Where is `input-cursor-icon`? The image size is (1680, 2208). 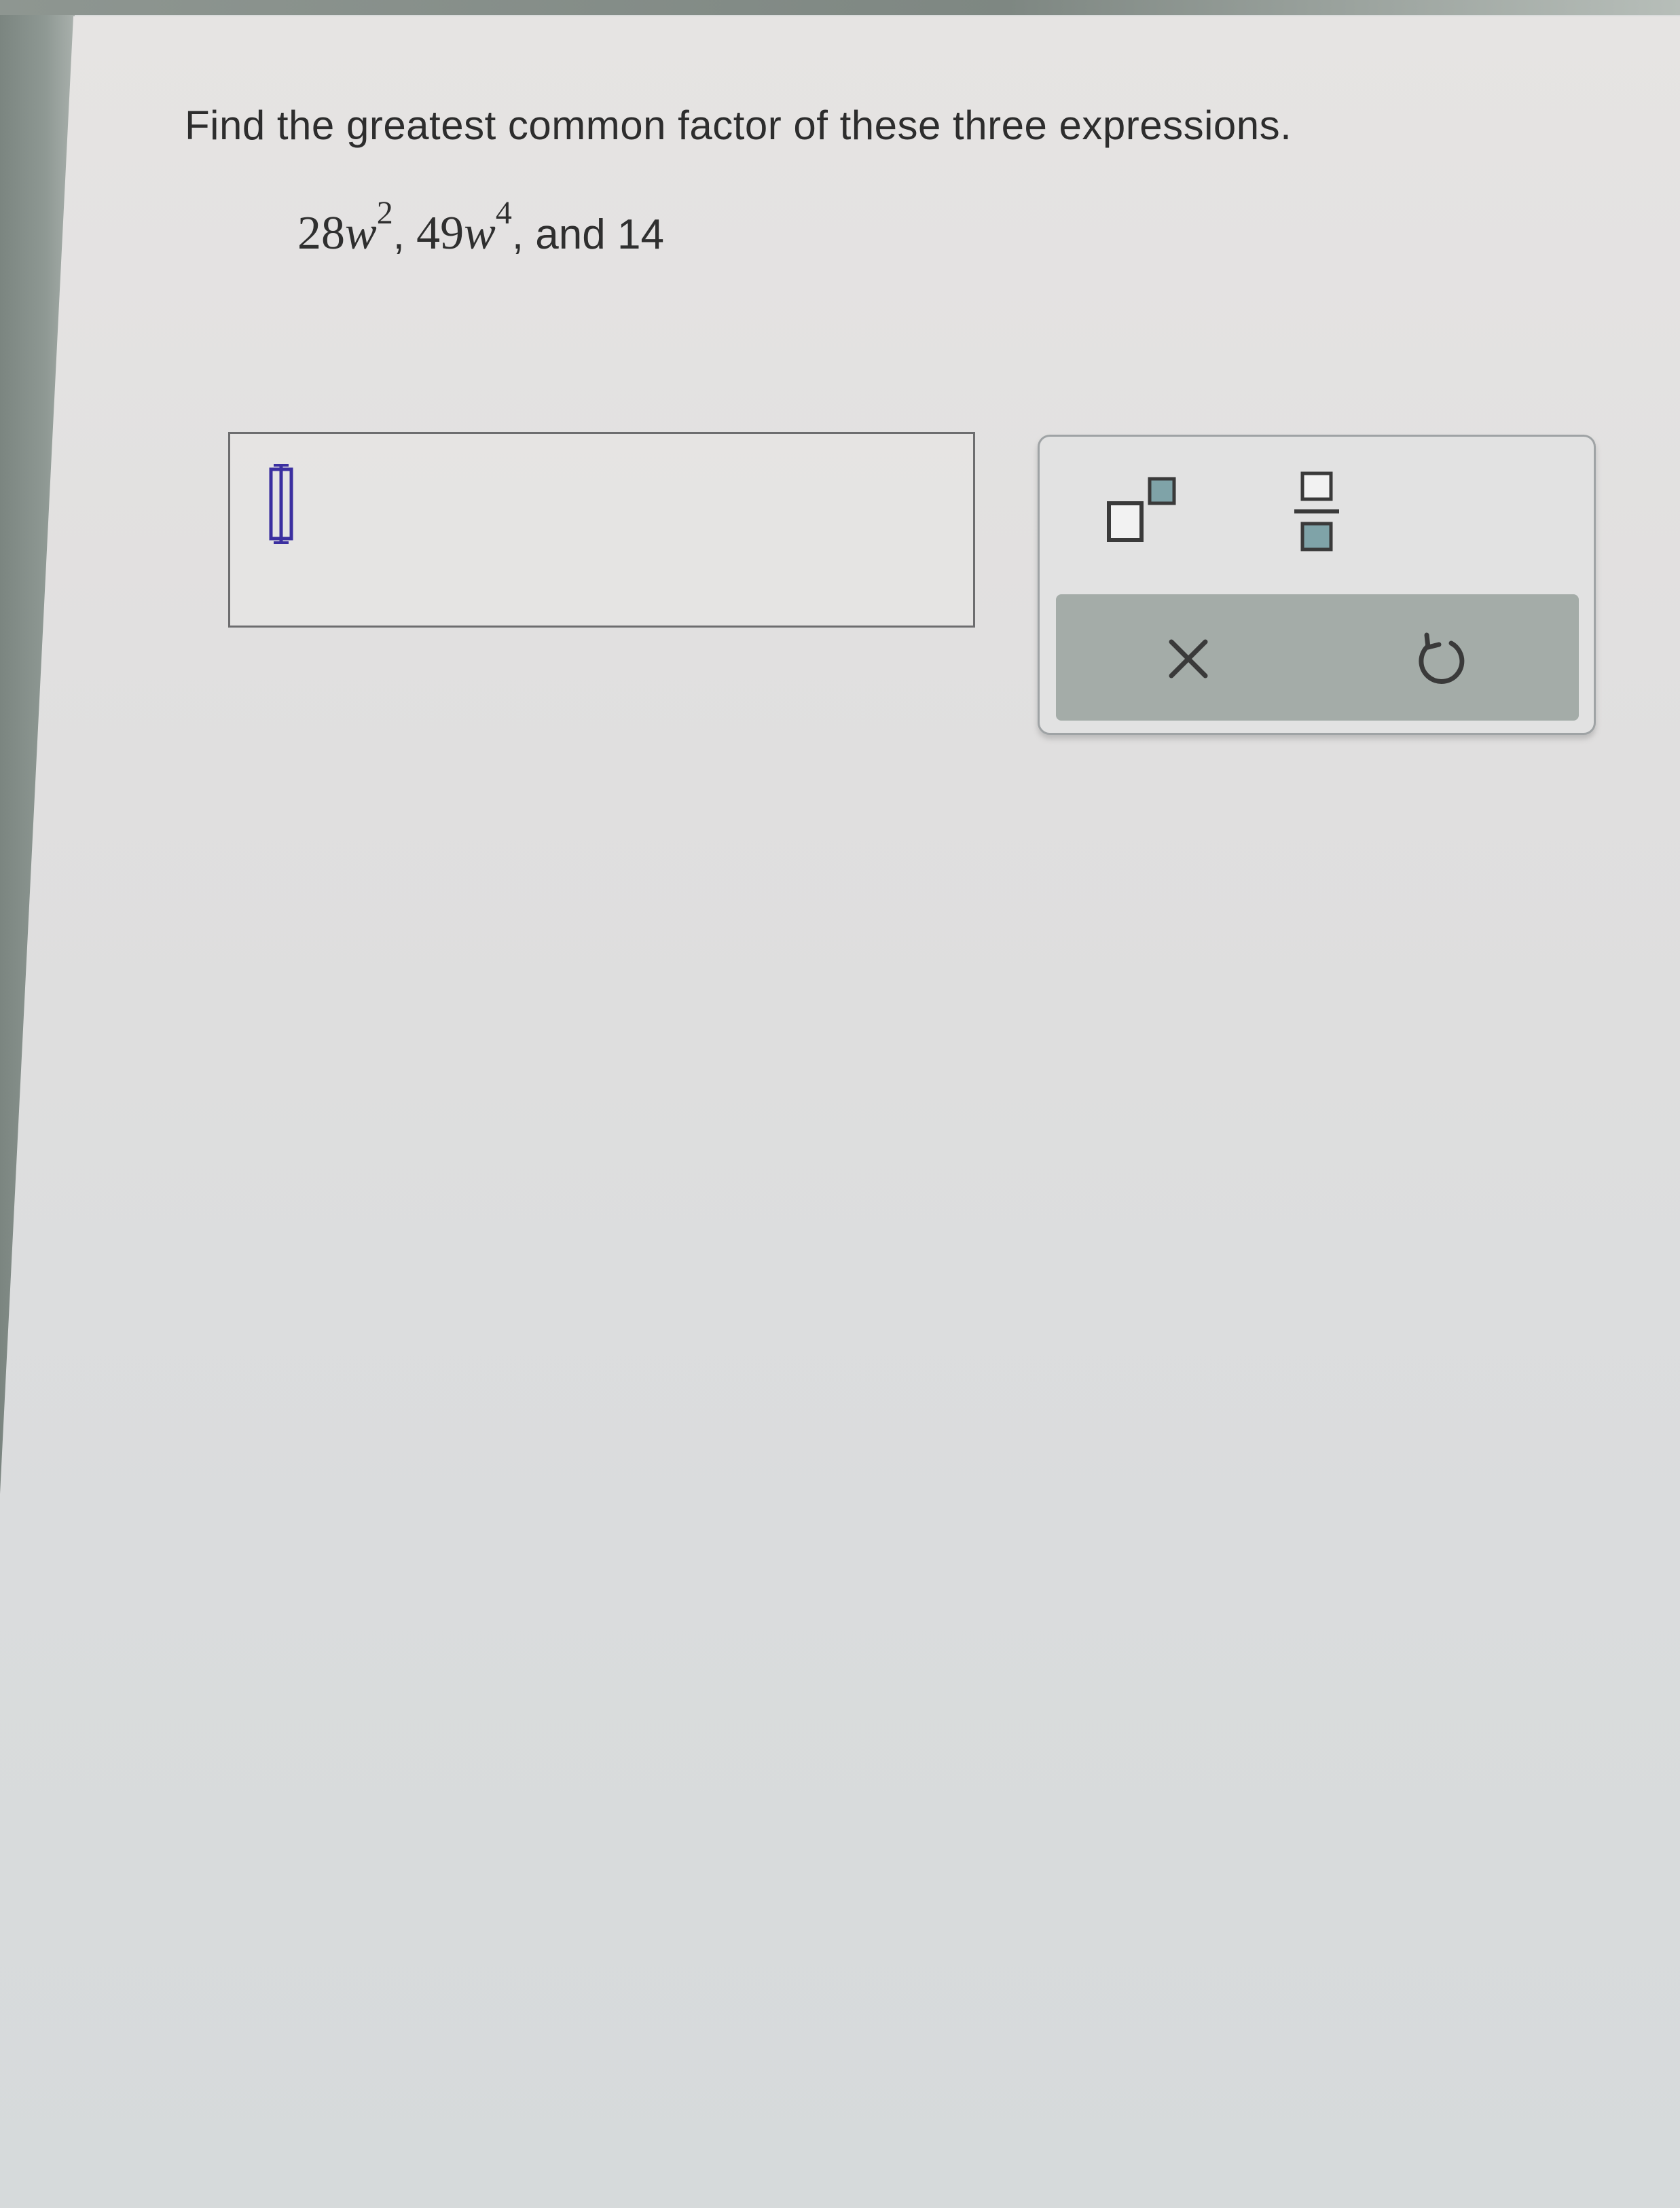 input-cursor-icon is located at coordinates (281, 504).